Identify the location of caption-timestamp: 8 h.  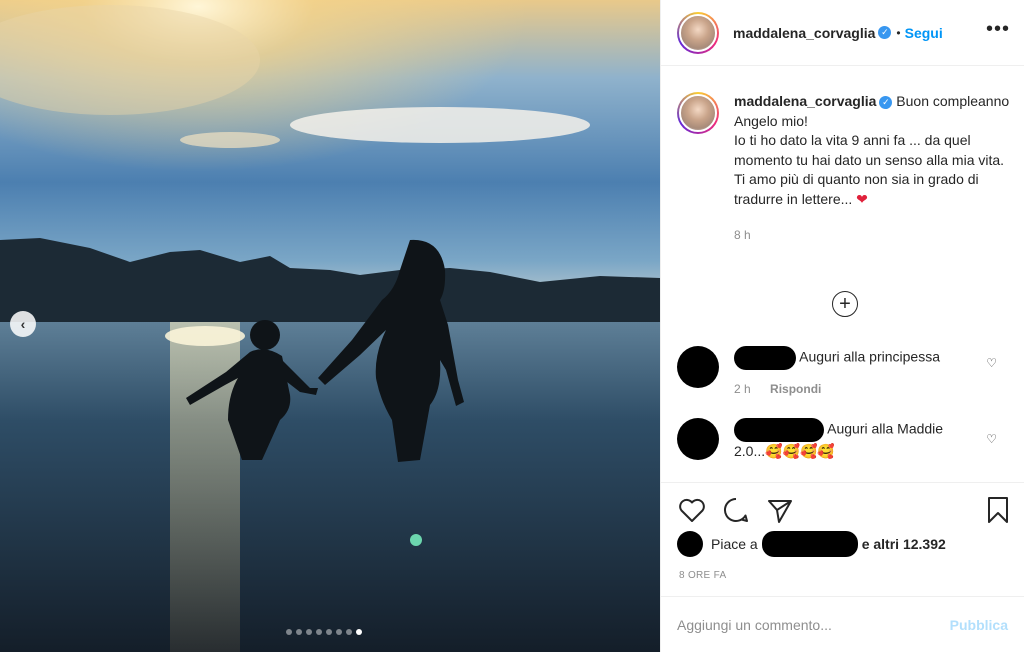
(875, 236).